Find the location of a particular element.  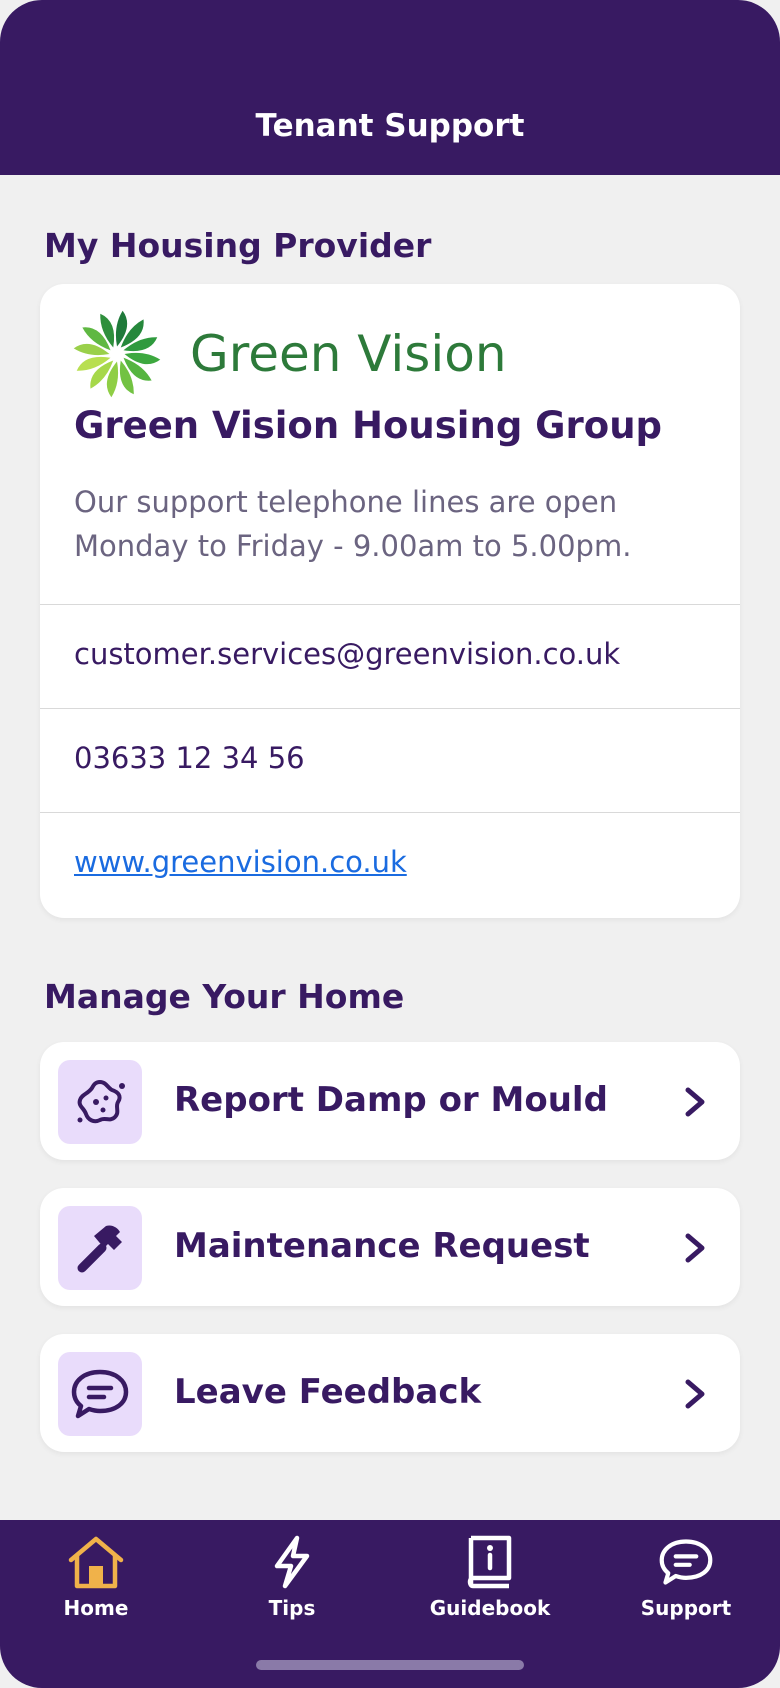

page-title: Tenant Support is located at coordinates (390, 126).